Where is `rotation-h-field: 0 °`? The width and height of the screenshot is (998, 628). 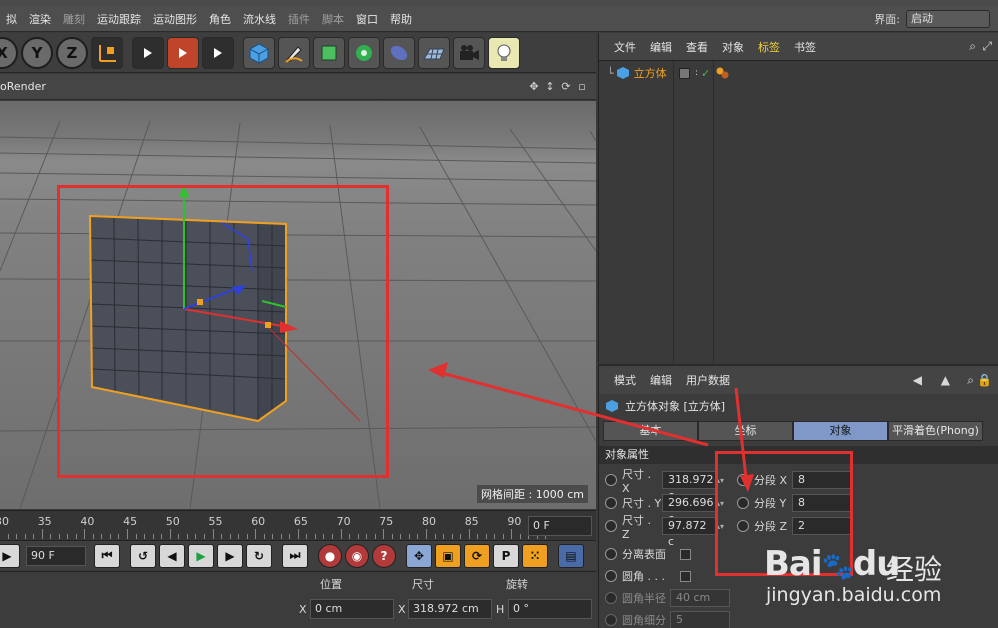
rotation-h-field: 0 ° is located at coordinates (550, 609).